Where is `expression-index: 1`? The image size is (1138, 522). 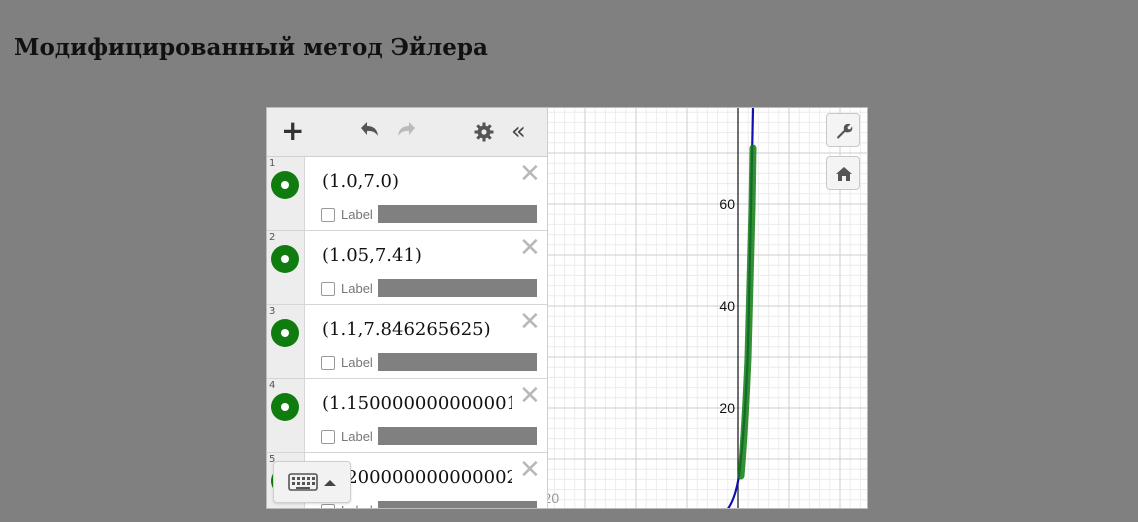 expression-index: 1 is located at coordinates (272, 163).